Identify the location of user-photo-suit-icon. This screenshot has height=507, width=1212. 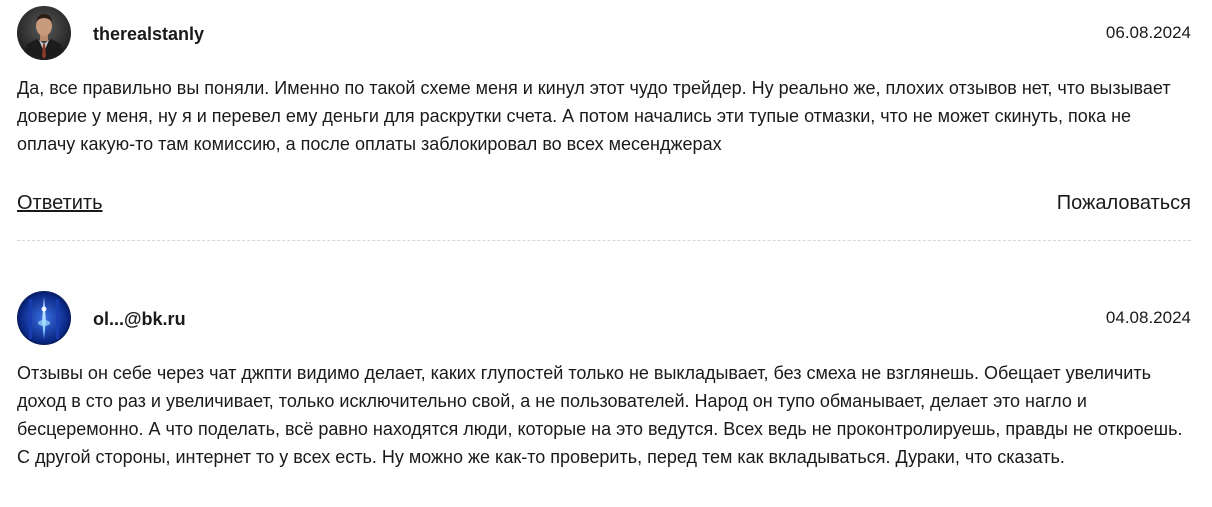
(44, 33).